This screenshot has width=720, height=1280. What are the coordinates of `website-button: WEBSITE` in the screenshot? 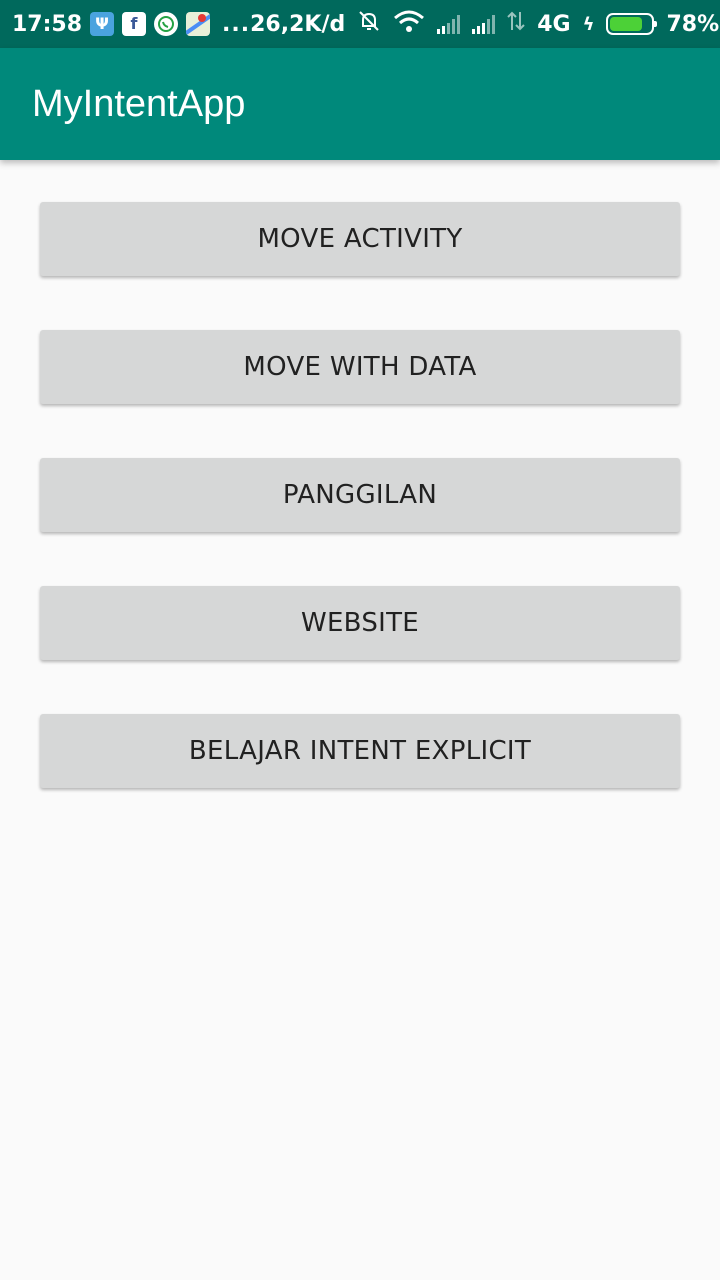 It's located at (360, 623).